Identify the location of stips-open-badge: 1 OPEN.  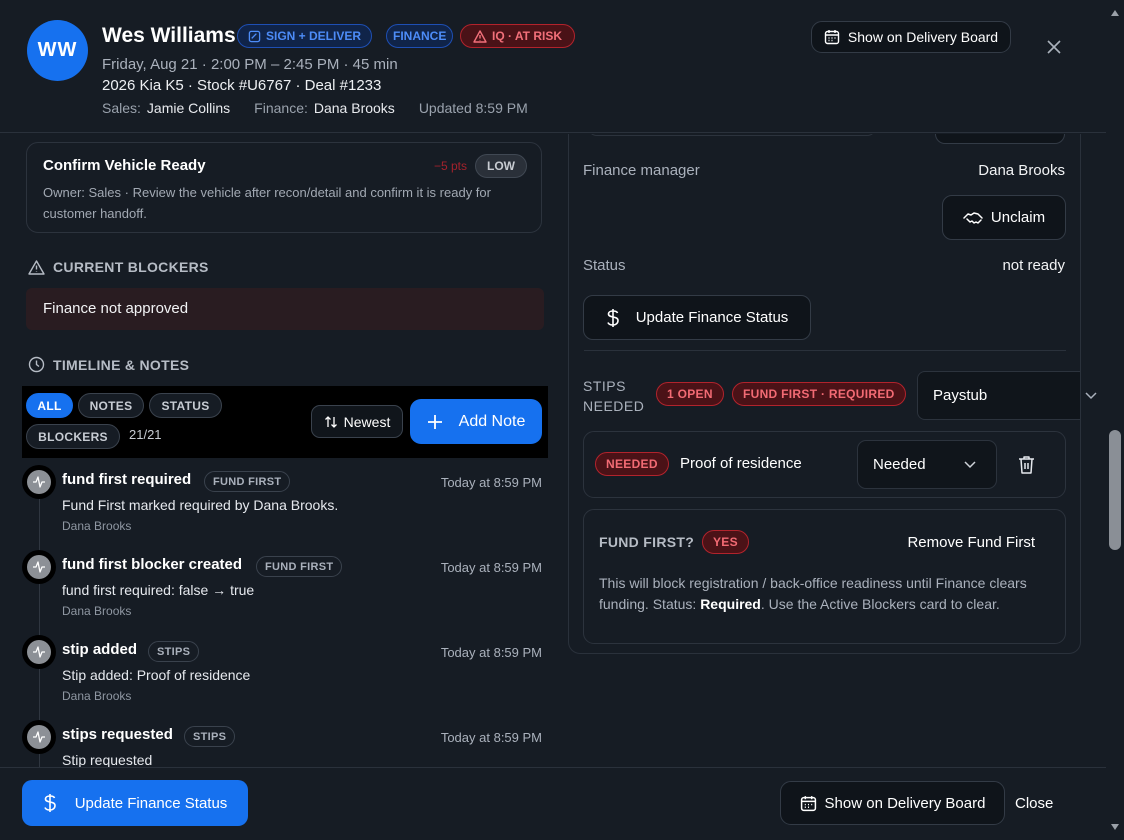
(690, 394).